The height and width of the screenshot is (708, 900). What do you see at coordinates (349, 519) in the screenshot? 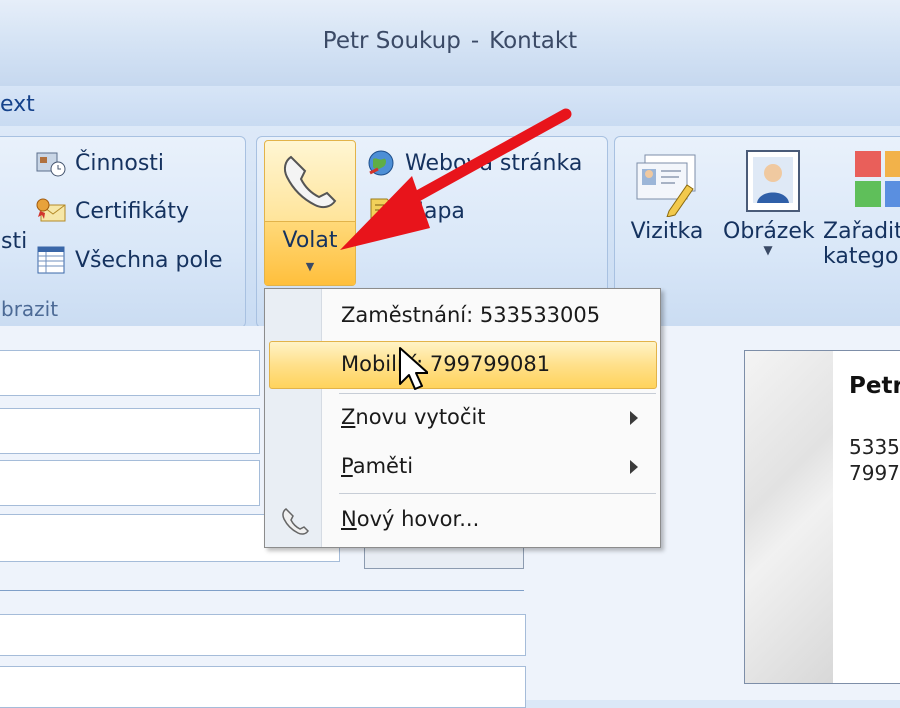
I see `new-call-accesskey: N` at bounding box center [349, 519].